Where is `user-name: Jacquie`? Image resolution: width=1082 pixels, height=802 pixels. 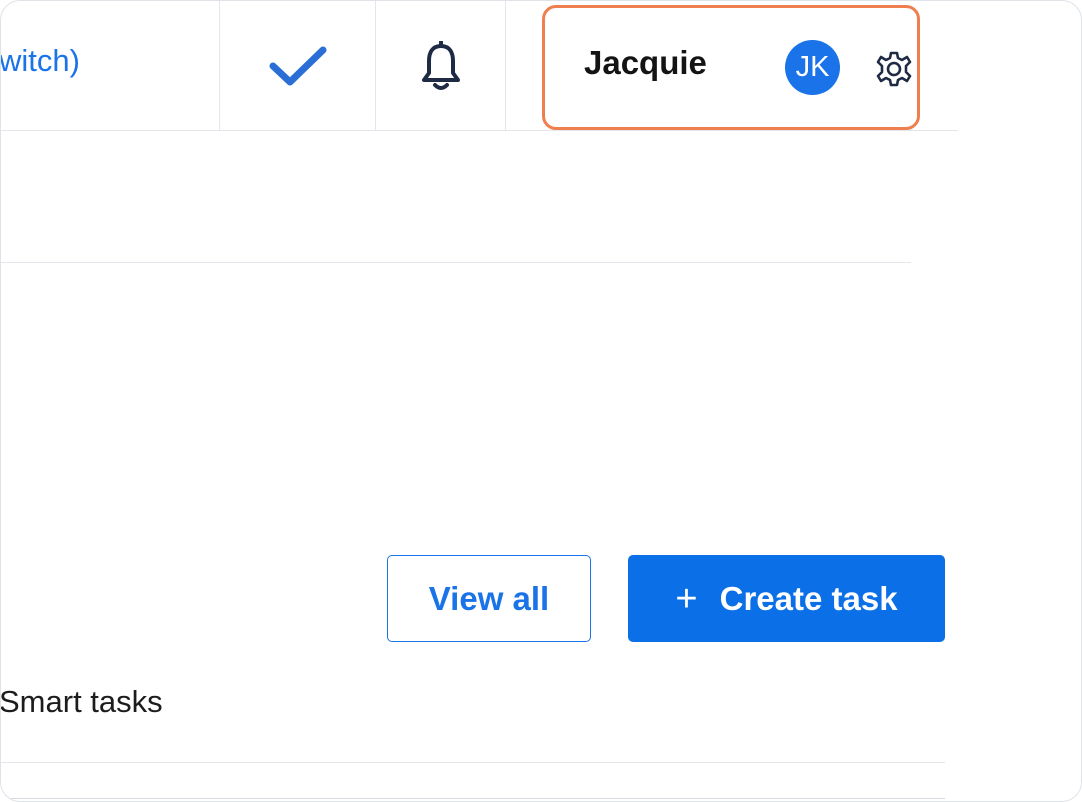
user-name: Jacquie is located at coordinates (645, 62).